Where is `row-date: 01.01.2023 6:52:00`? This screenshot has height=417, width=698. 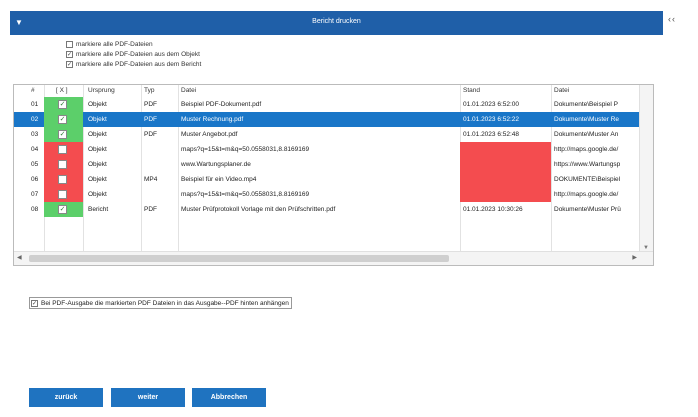 row-date: 01.01.2023 6:52:00 is located at coordinates (491, 104).